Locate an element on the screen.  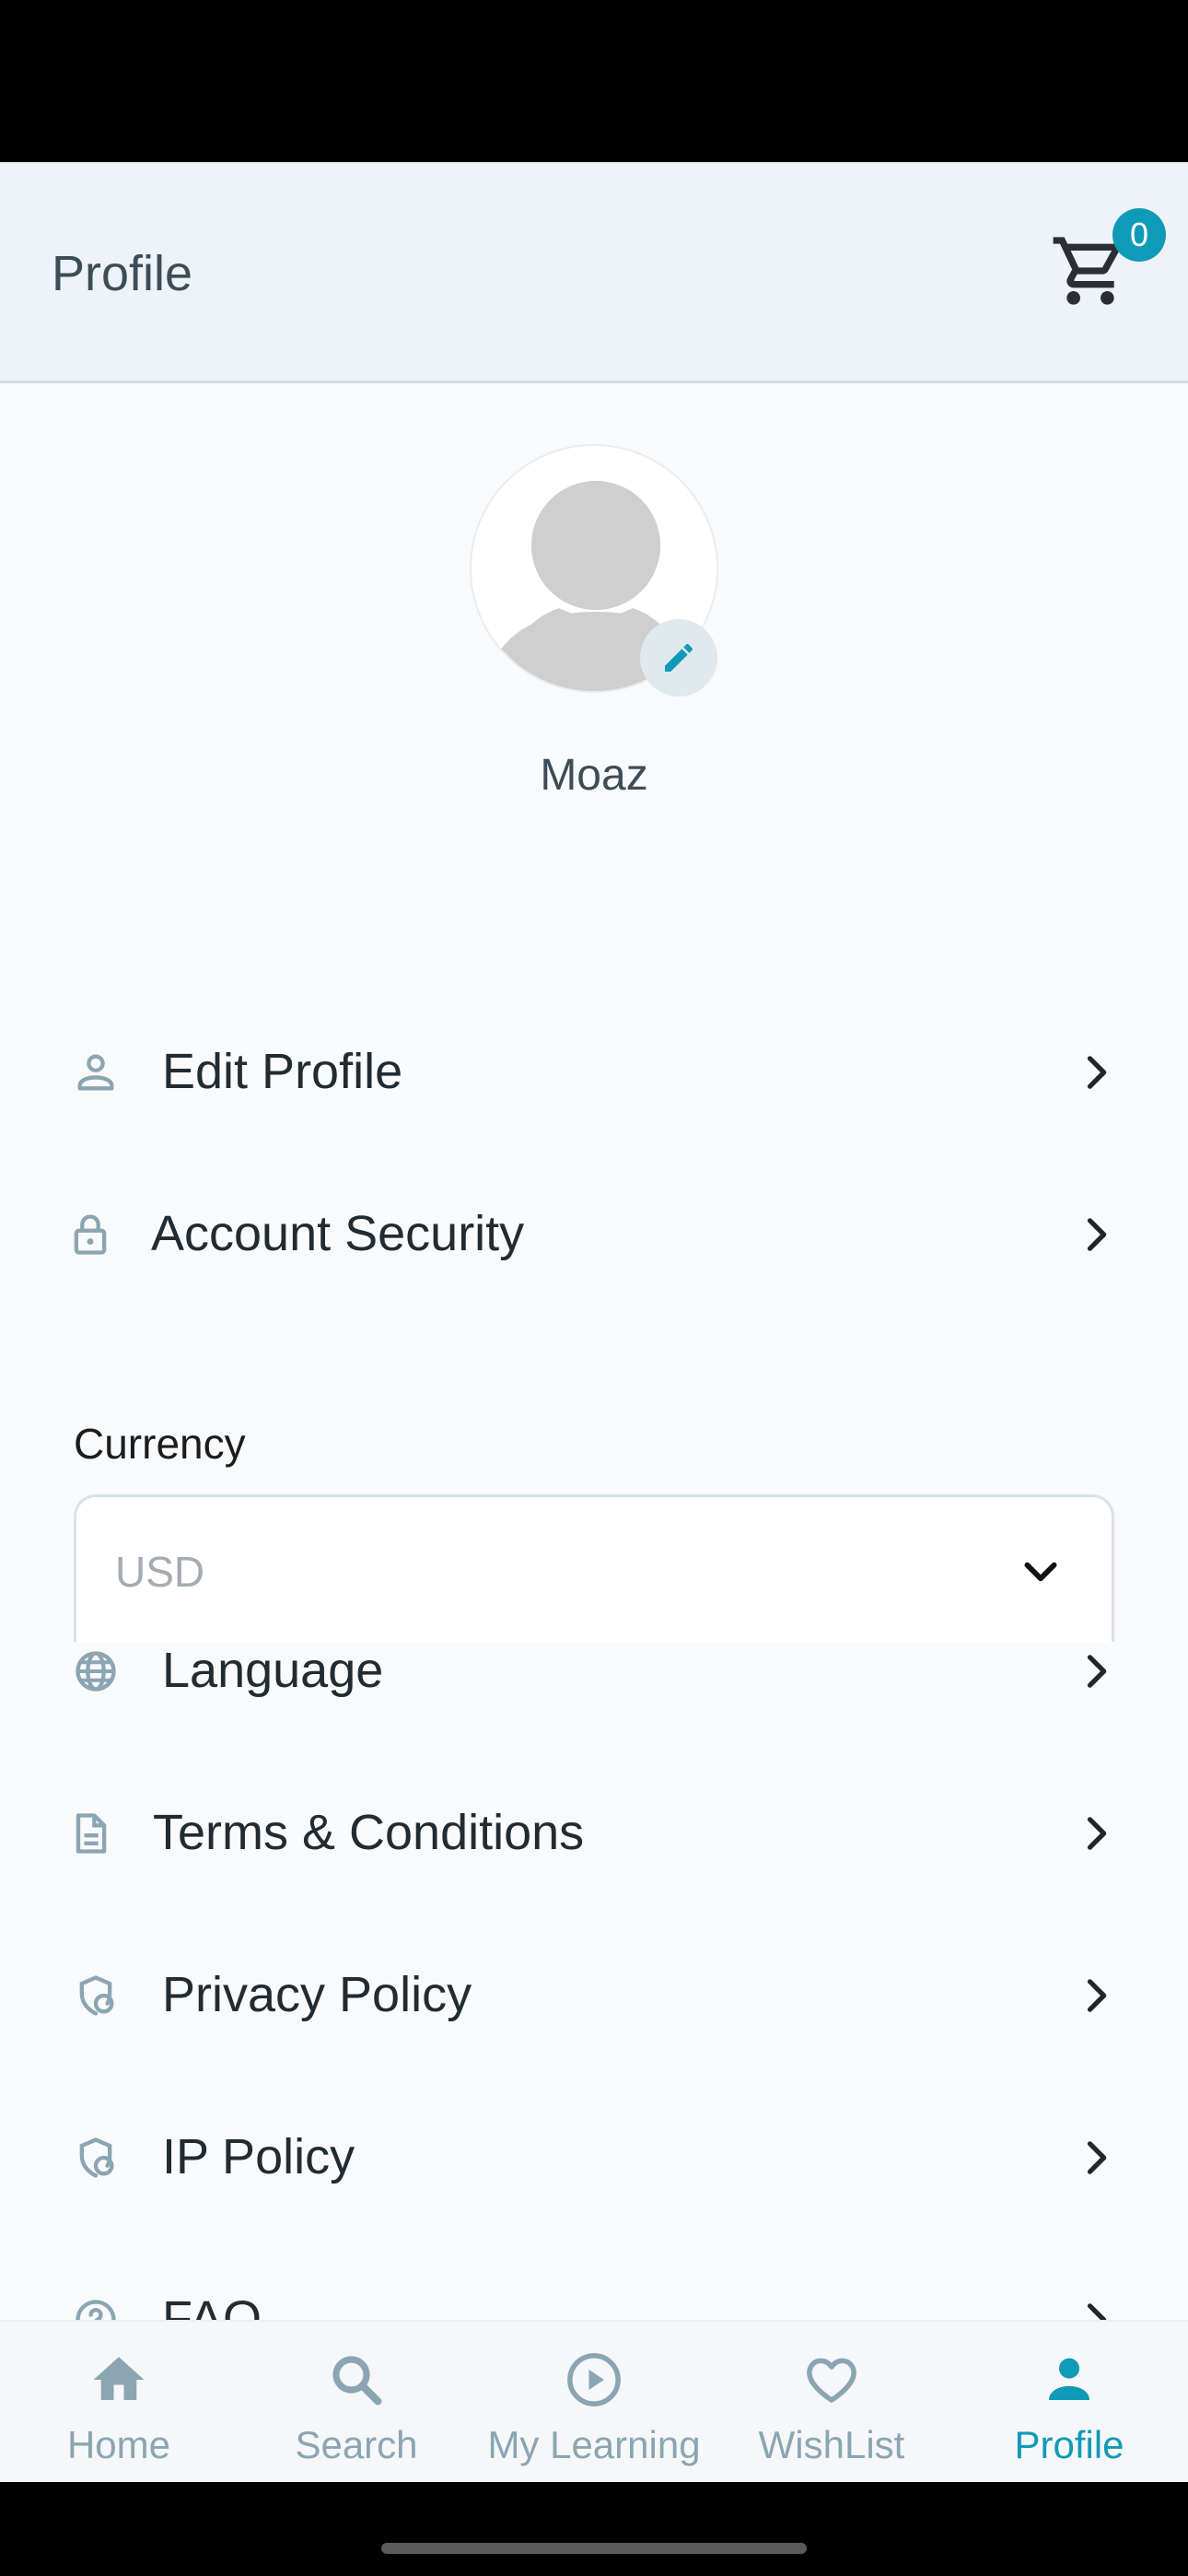
menu-label-ip-policy: IP Policy is located at coordinates (258, 2156).